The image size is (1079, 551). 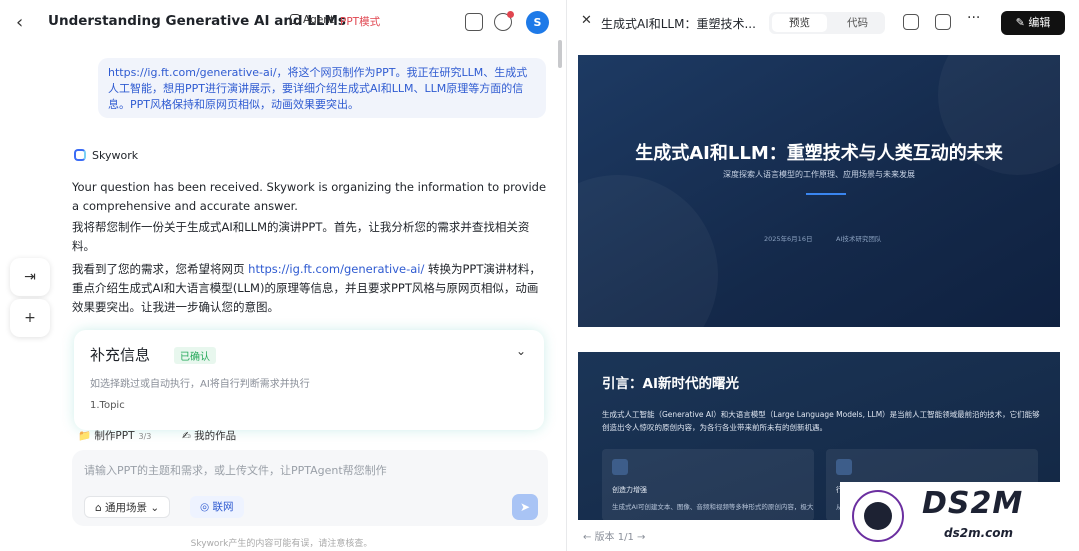 I want to click on send-icon: ➤, so click(x=525, y=507).